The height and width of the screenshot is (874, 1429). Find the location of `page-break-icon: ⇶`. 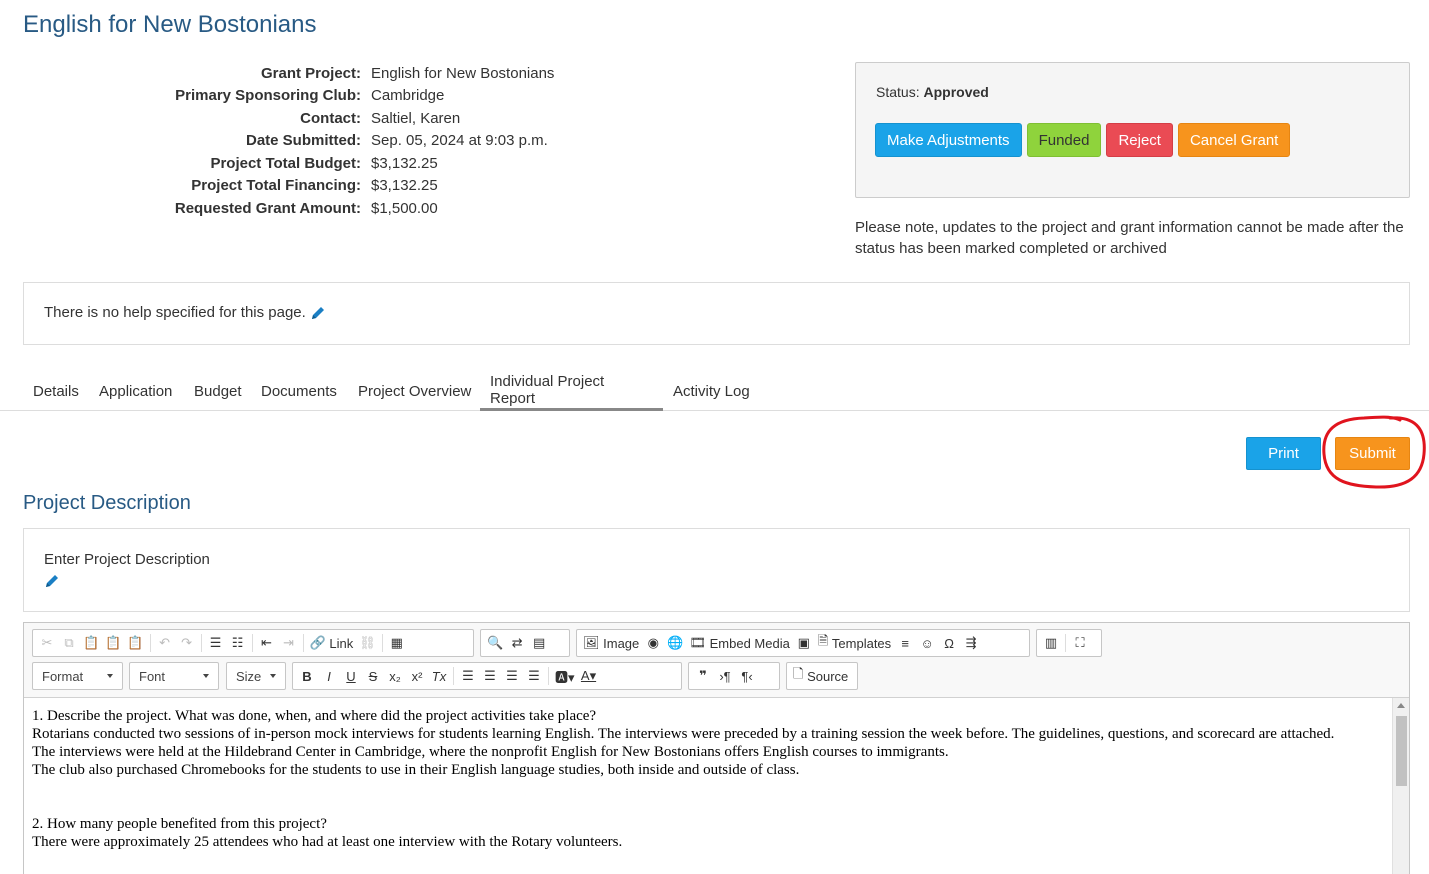

page-break-icon: ⇶ is located at coordinates (971, 643).